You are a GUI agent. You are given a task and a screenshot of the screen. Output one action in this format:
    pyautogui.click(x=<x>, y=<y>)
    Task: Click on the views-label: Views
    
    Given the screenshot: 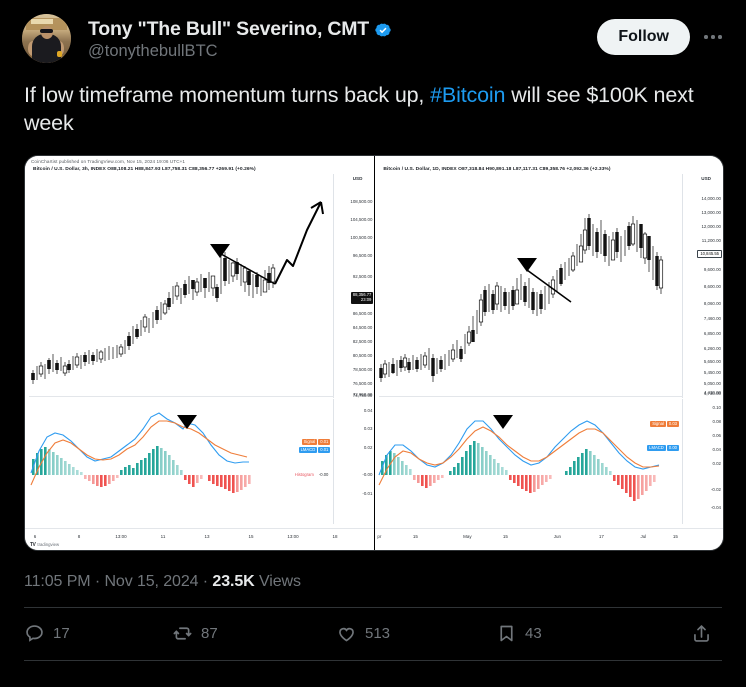 What is the action you would take?
    pyautogui.click(x=279, y=581)
    